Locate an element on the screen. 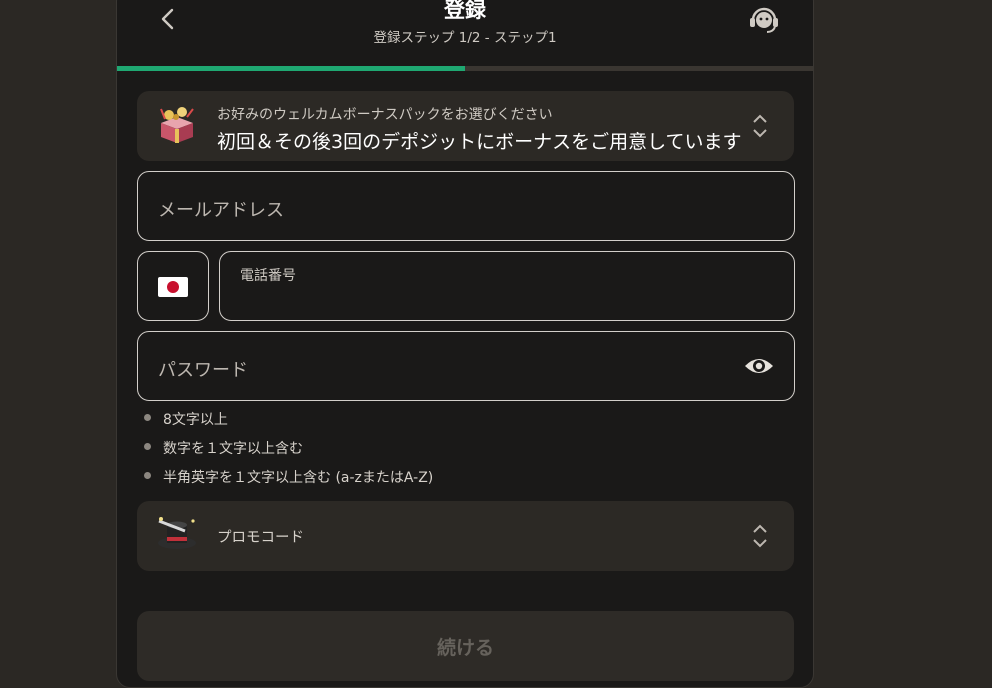 The height and width of the screenshot is (688, 992). promo-code-selector: プロモコード is located at coordinates (465, 536).